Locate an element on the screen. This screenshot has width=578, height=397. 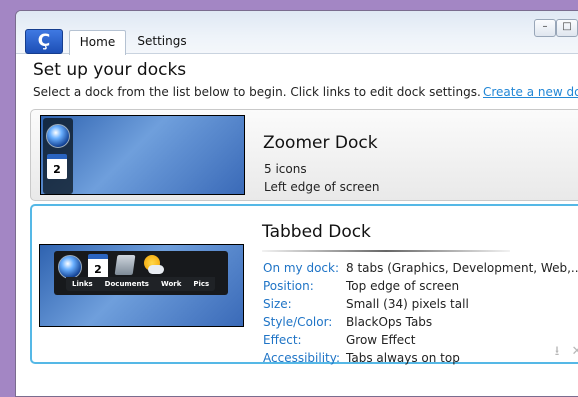
title-divider is located at coordinates (386, 251).